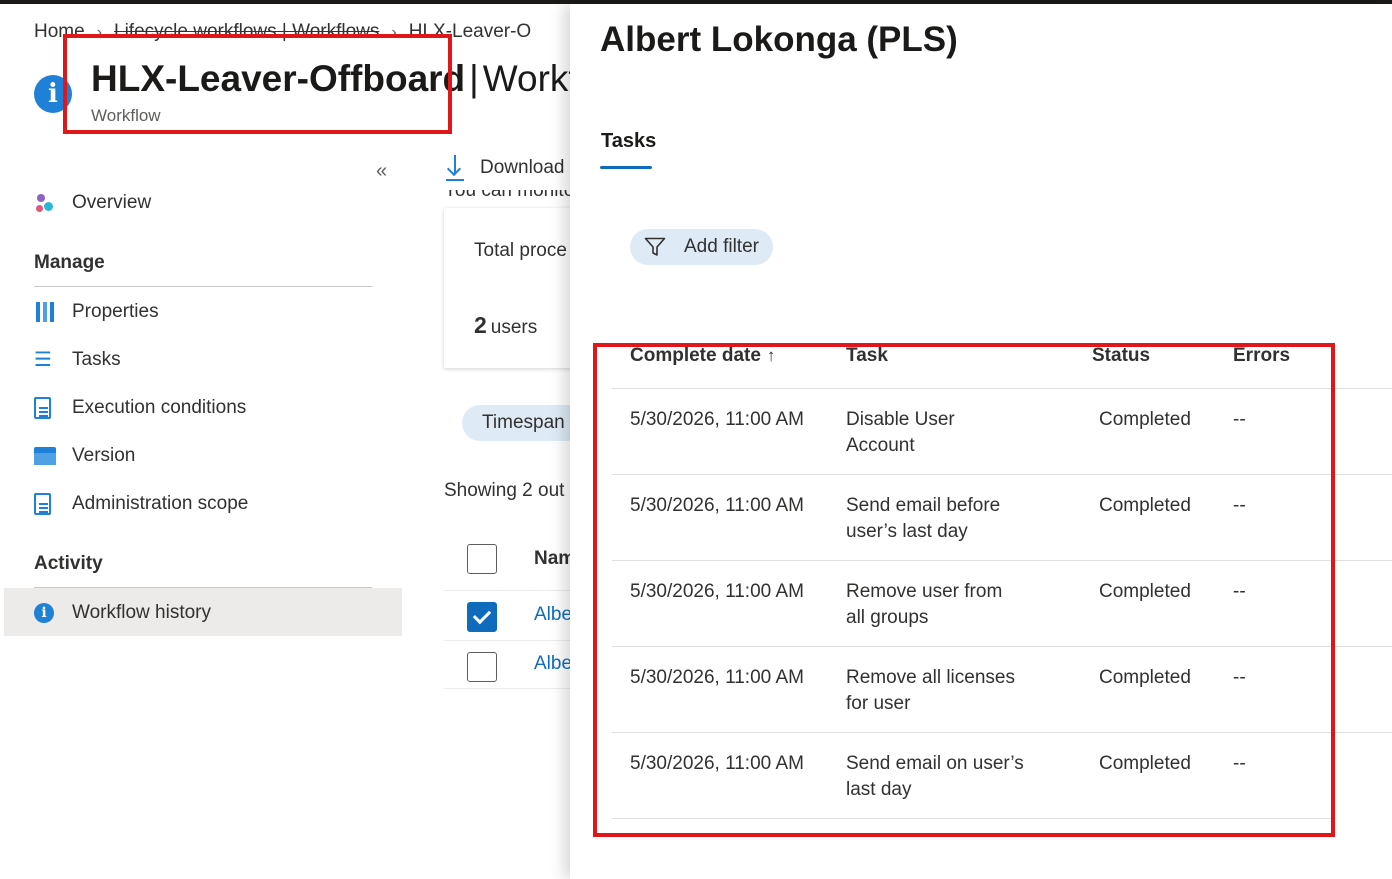 The height and width of the screenshot is (879, 1392). I want to click on total-processed-card: Total proce 2 users, so click(514, 288).